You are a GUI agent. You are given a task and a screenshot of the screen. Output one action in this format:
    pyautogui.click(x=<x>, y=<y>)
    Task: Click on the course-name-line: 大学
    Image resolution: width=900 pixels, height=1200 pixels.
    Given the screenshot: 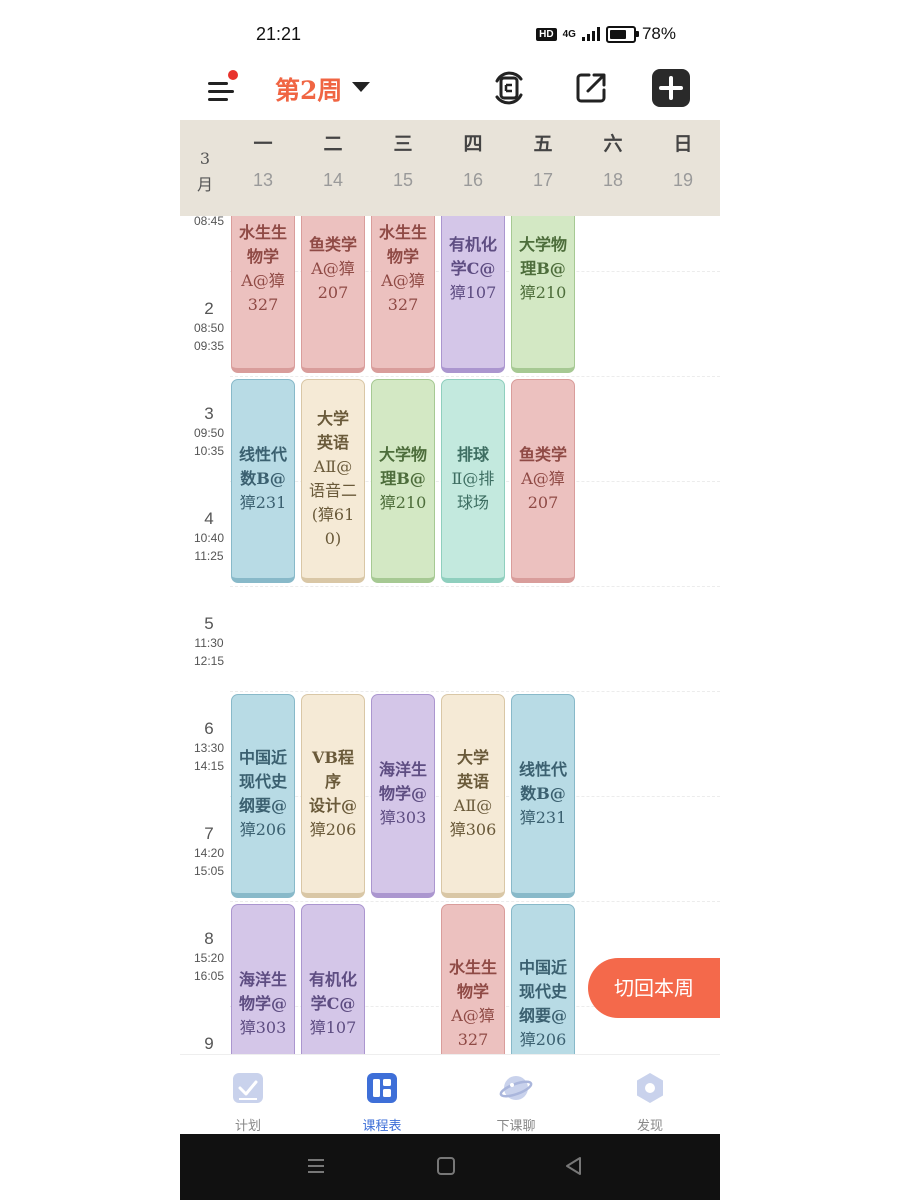 What is the action you would take?
    pyautogui.click(x=472, y=757)
    